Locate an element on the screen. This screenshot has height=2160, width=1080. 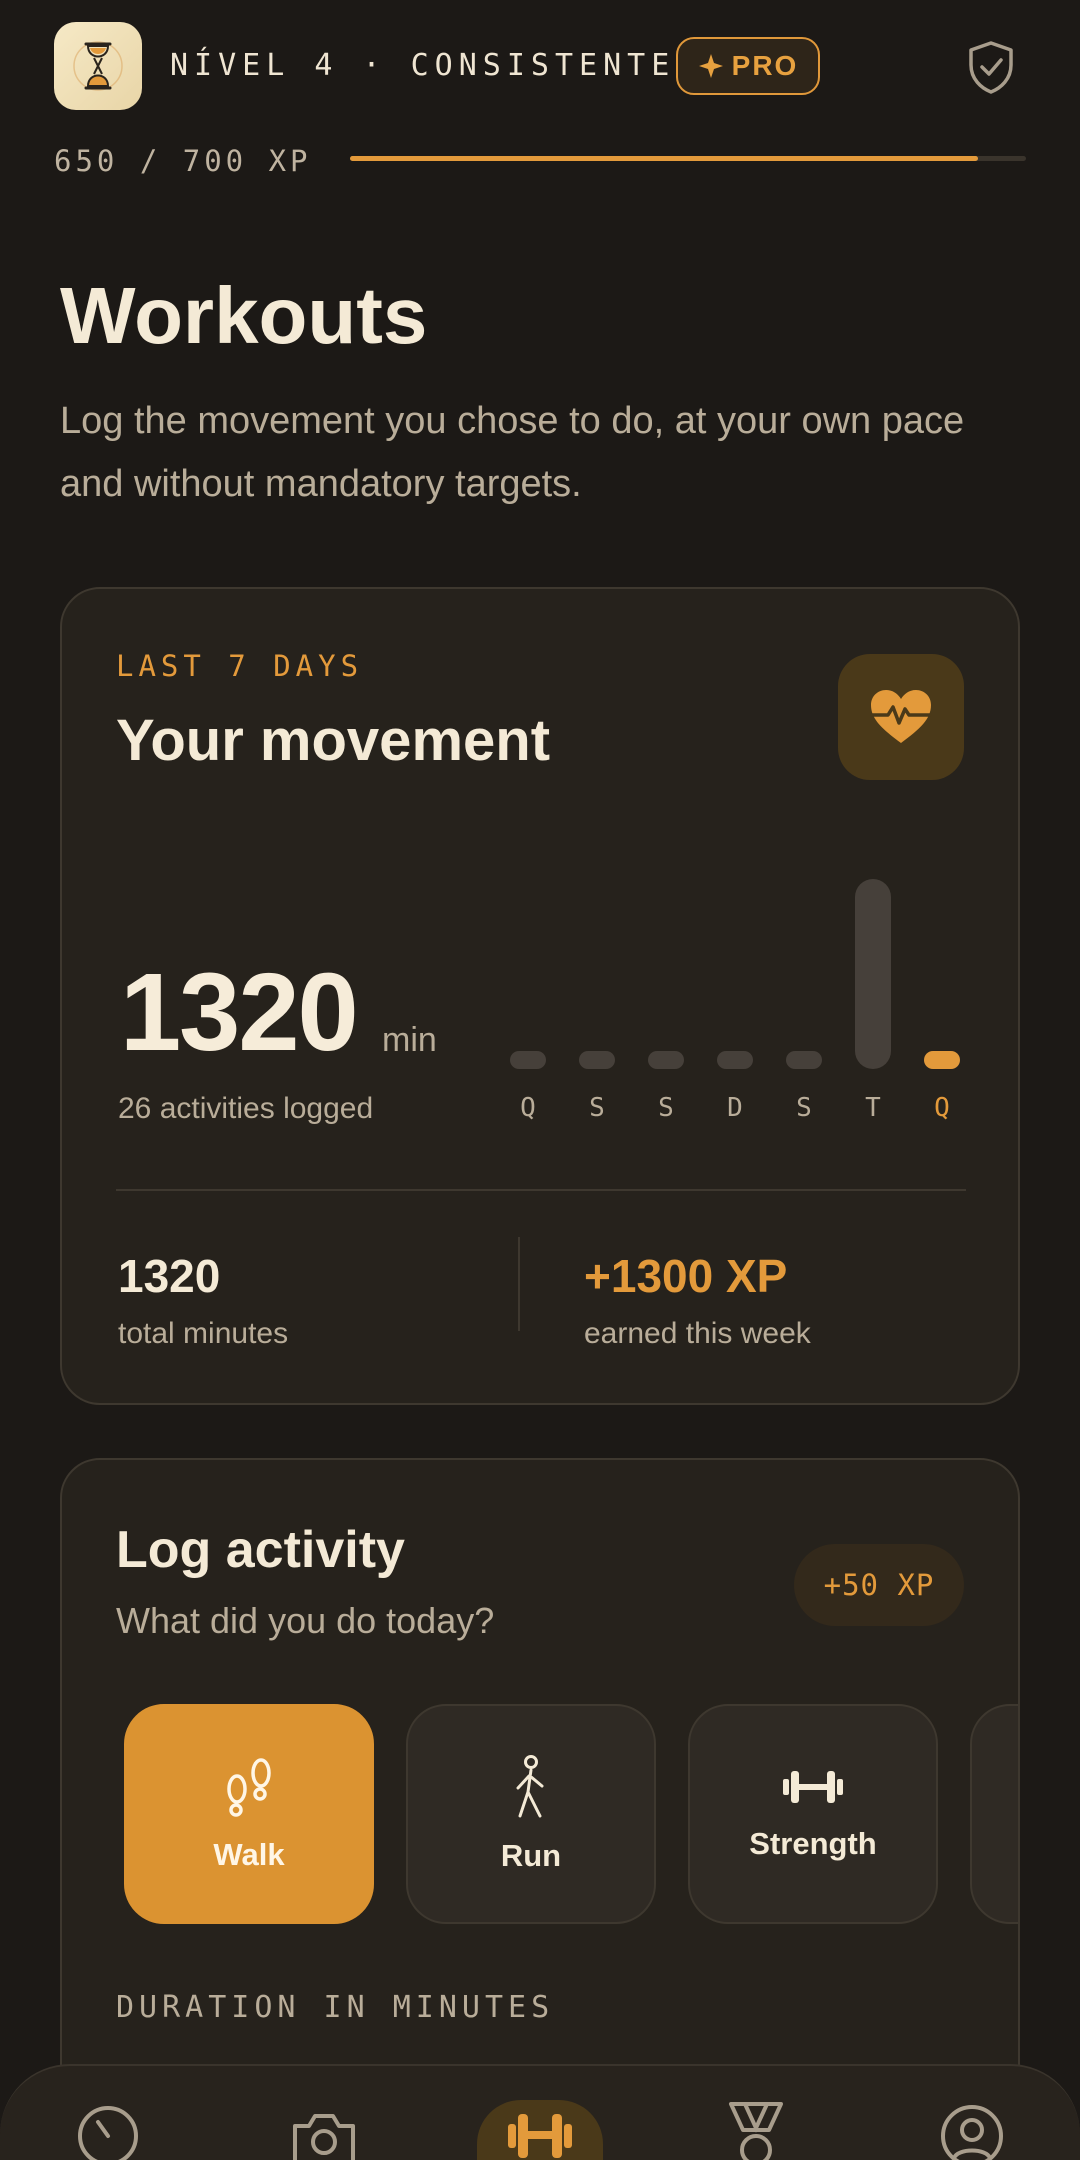
total-minutes-value: 1320 is located at coordinates (169, 1276).